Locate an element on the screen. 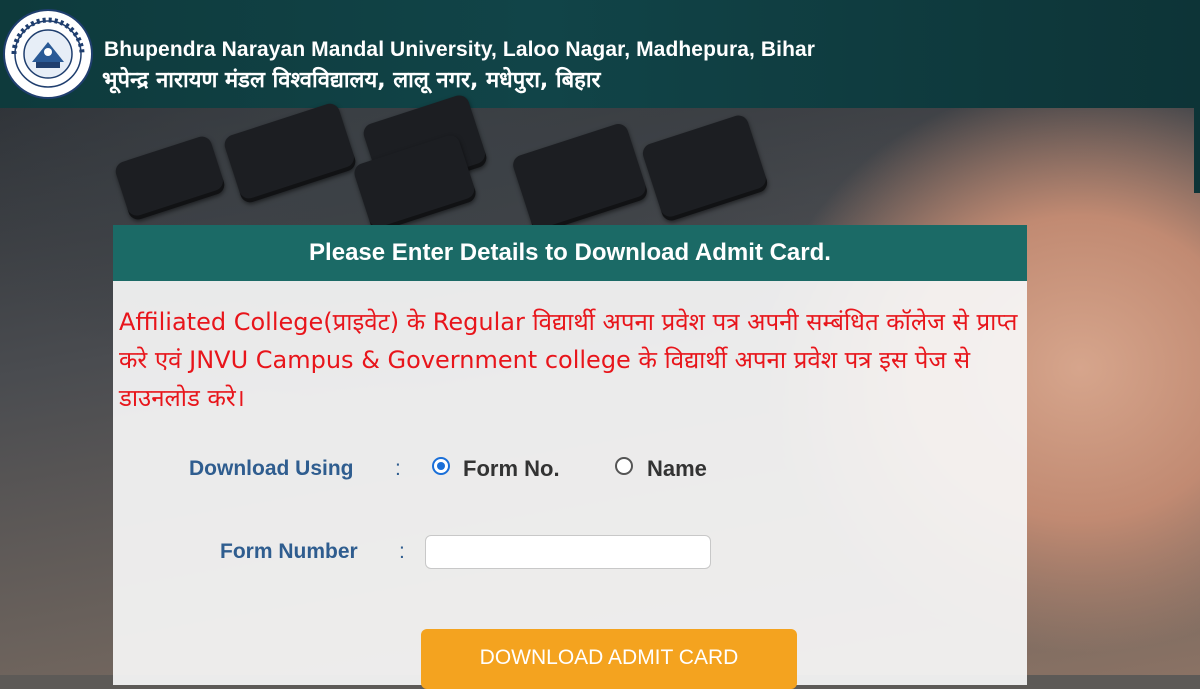  download-admit-card-button: DOWNLOAD ADMIT CARD is located at coordinates (609, 659).